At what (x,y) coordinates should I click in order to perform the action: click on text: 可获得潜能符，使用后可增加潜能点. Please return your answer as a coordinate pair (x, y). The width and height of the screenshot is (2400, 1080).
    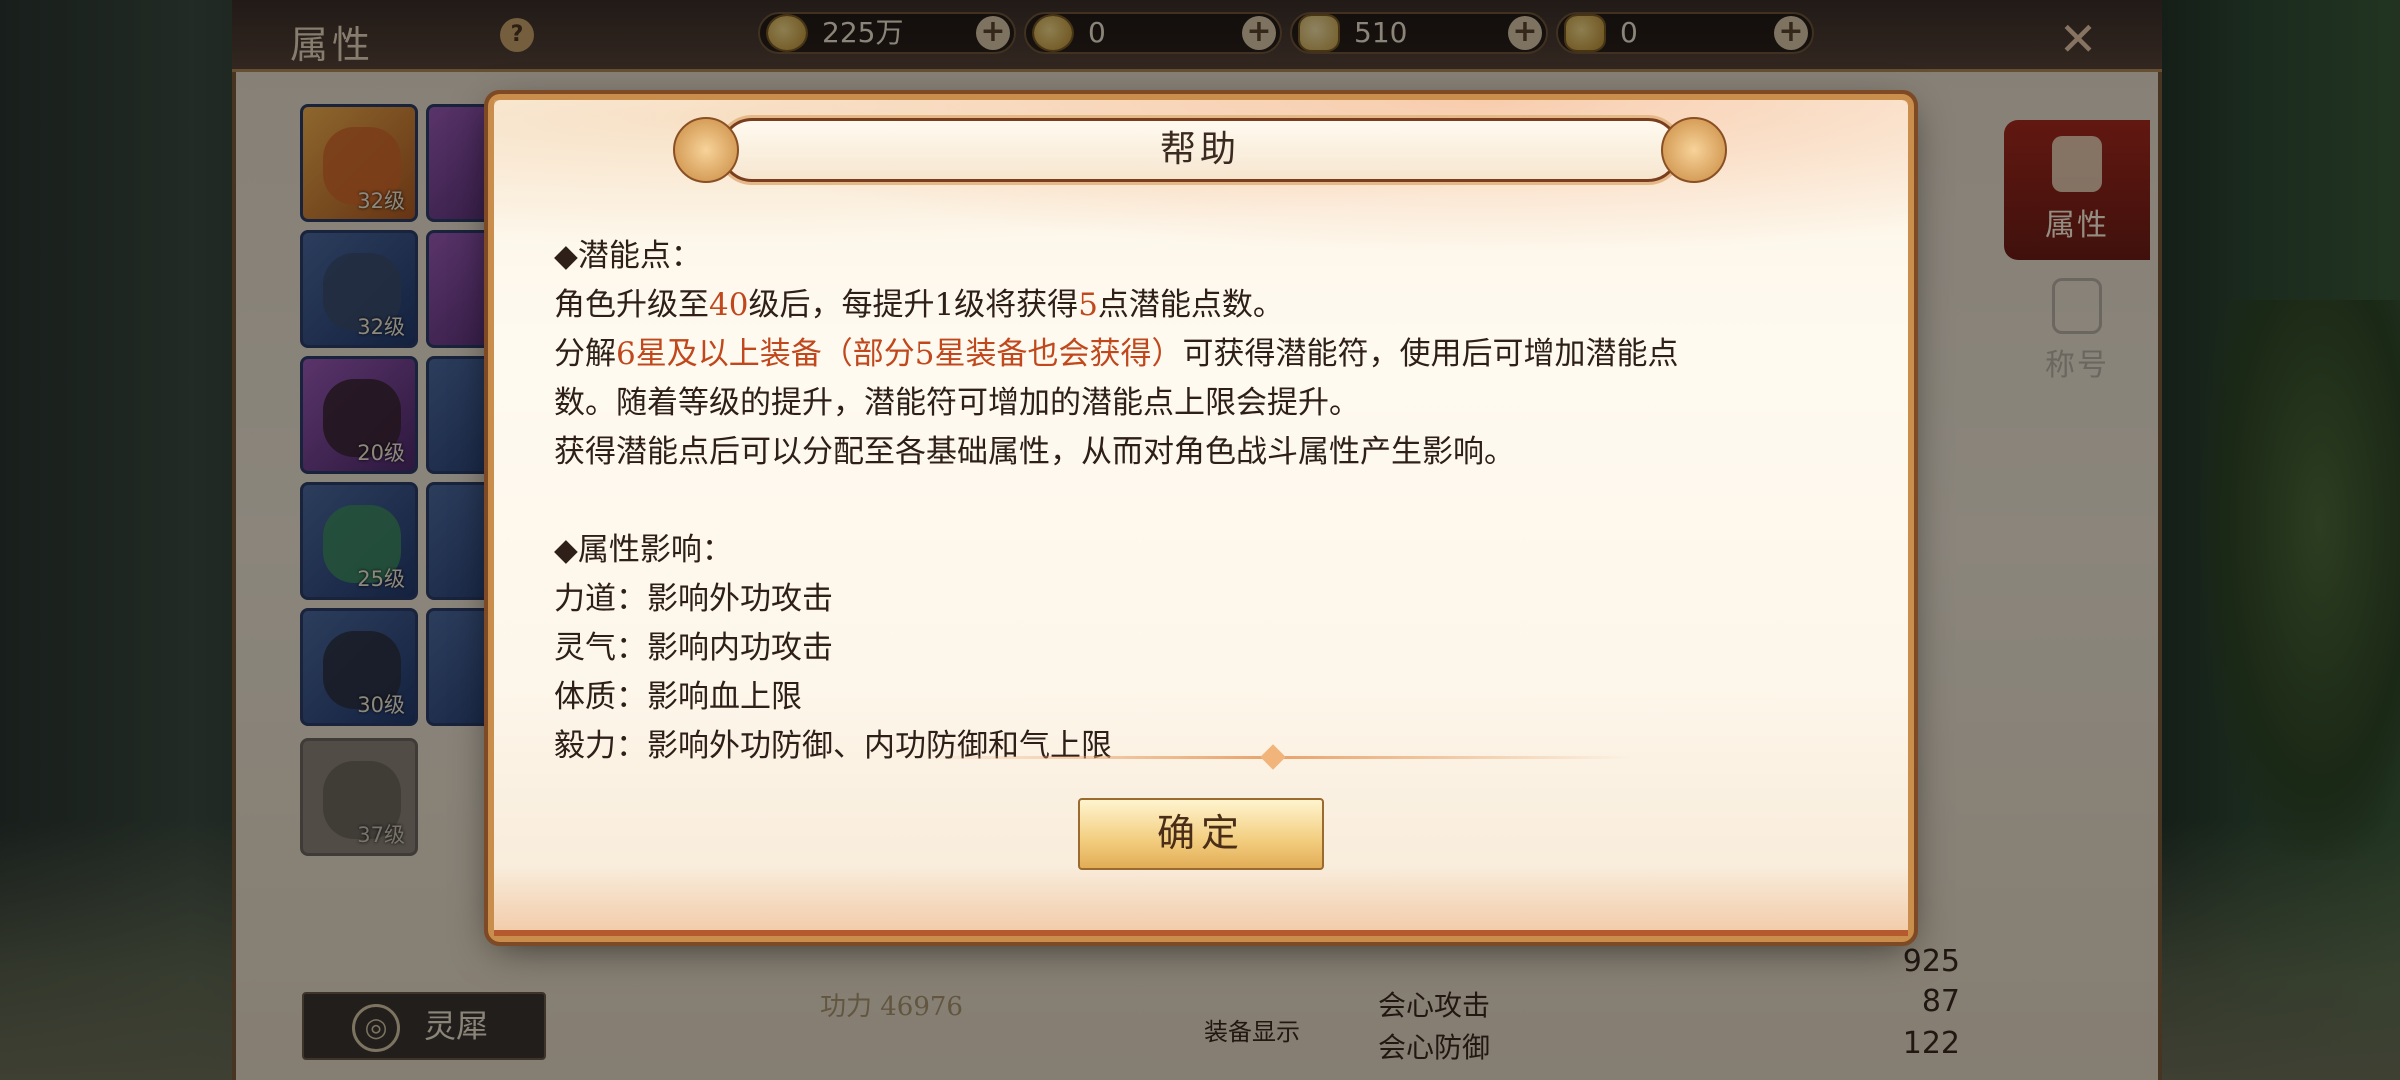
    Looking at the image, I should click on (1430, 354).